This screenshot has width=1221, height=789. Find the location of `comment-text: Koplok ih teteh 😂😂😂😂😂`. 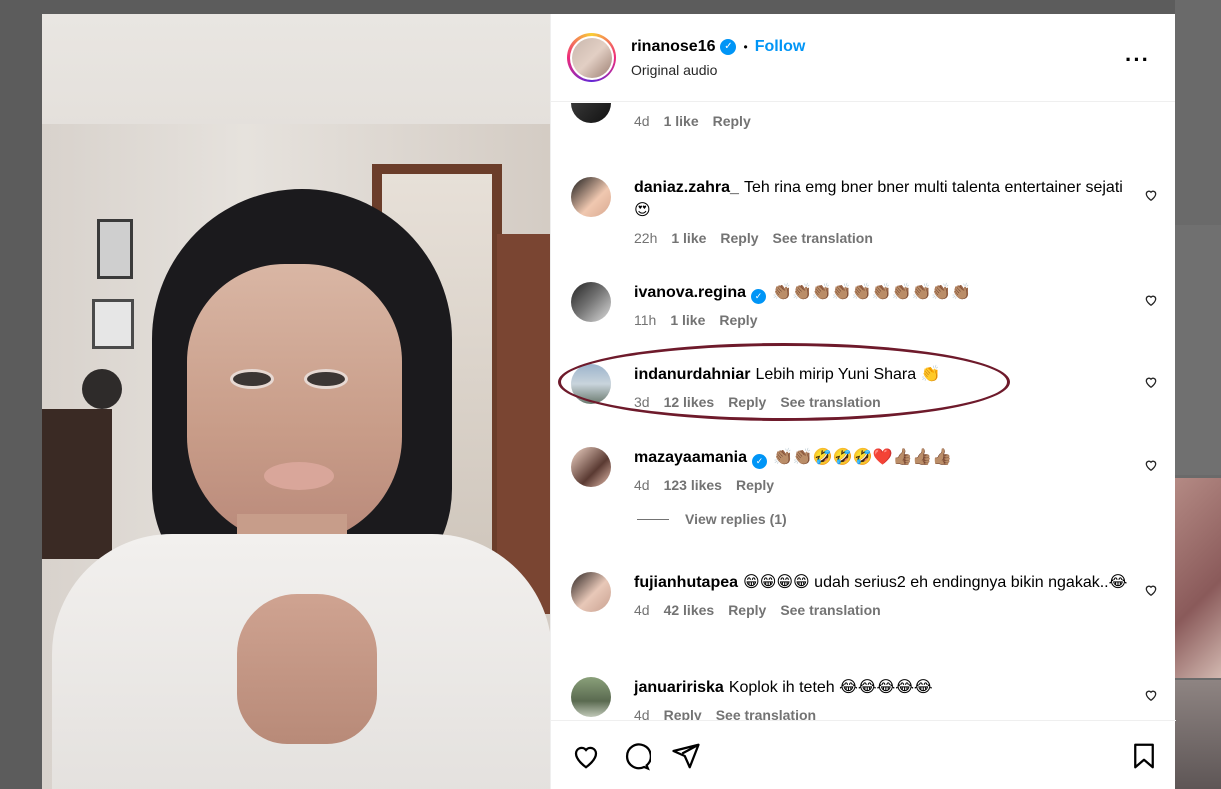

comment-text: Koplok ih teteh 😂😂😂😂😂 is located at coordinates (830, 687).